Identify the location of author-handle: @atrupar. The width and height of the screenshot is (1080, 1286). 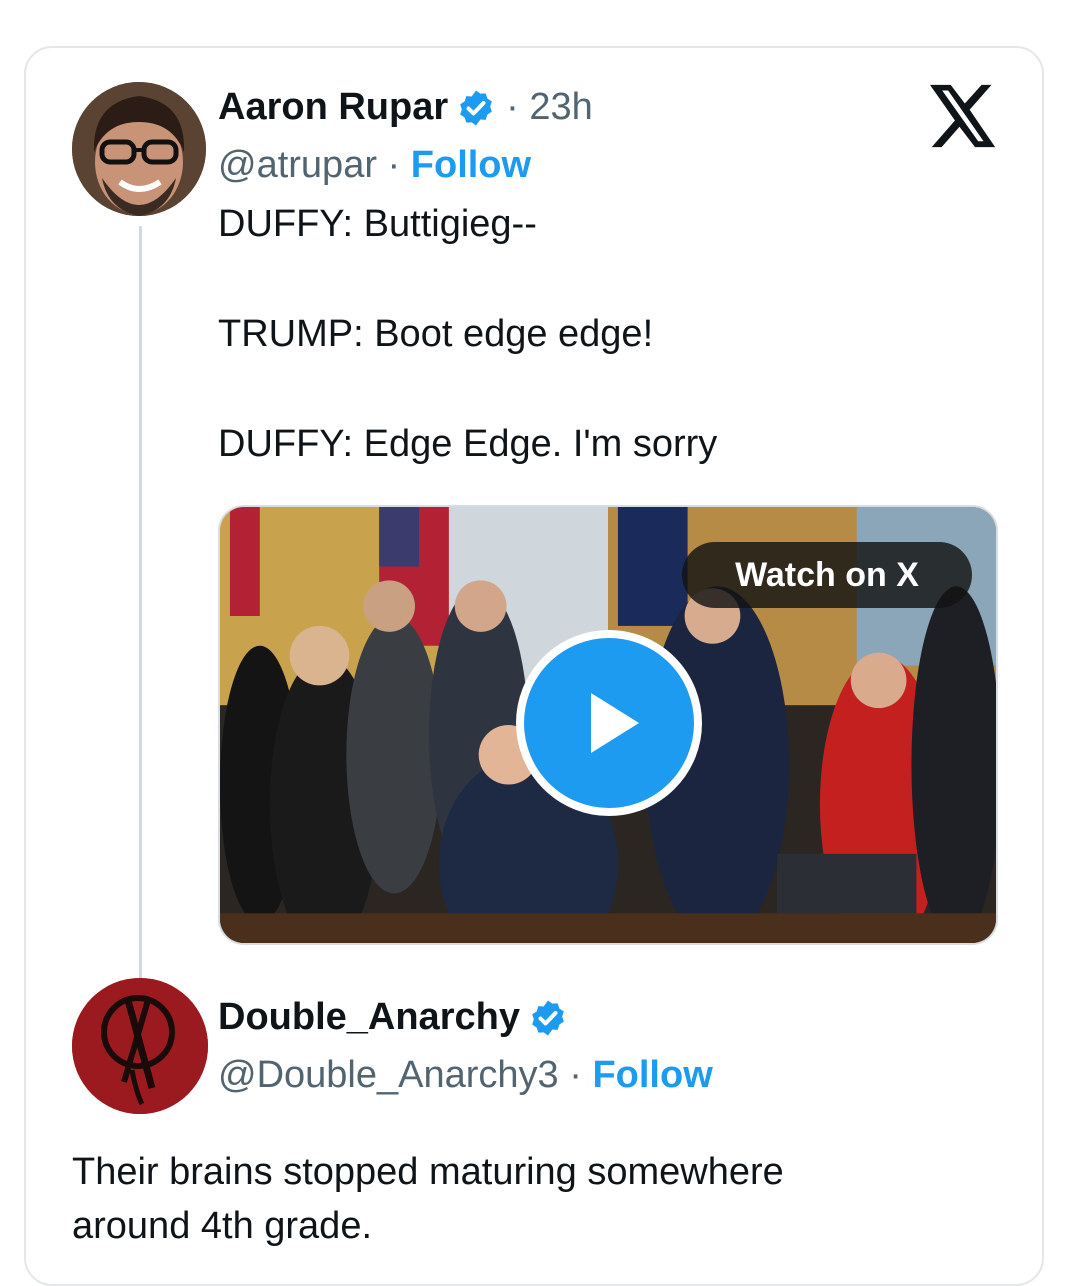
(297, 165).